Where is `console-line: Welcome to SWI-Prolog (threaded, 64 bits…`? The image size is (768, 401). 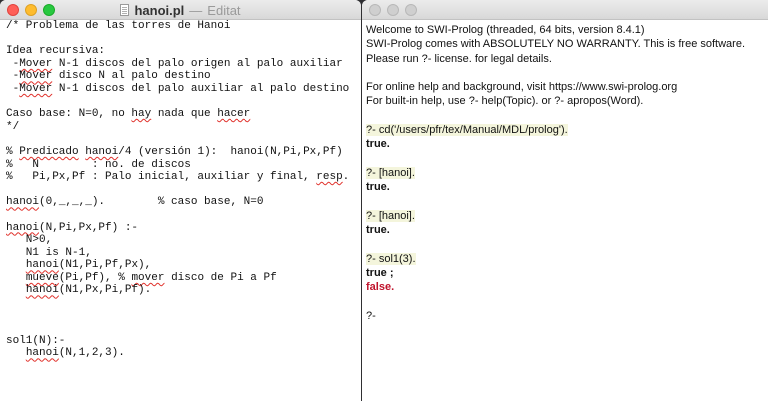 console-line: Welcome to SWI-Prolog (threaded, 64 bits… is located at coordinates (567, 30).